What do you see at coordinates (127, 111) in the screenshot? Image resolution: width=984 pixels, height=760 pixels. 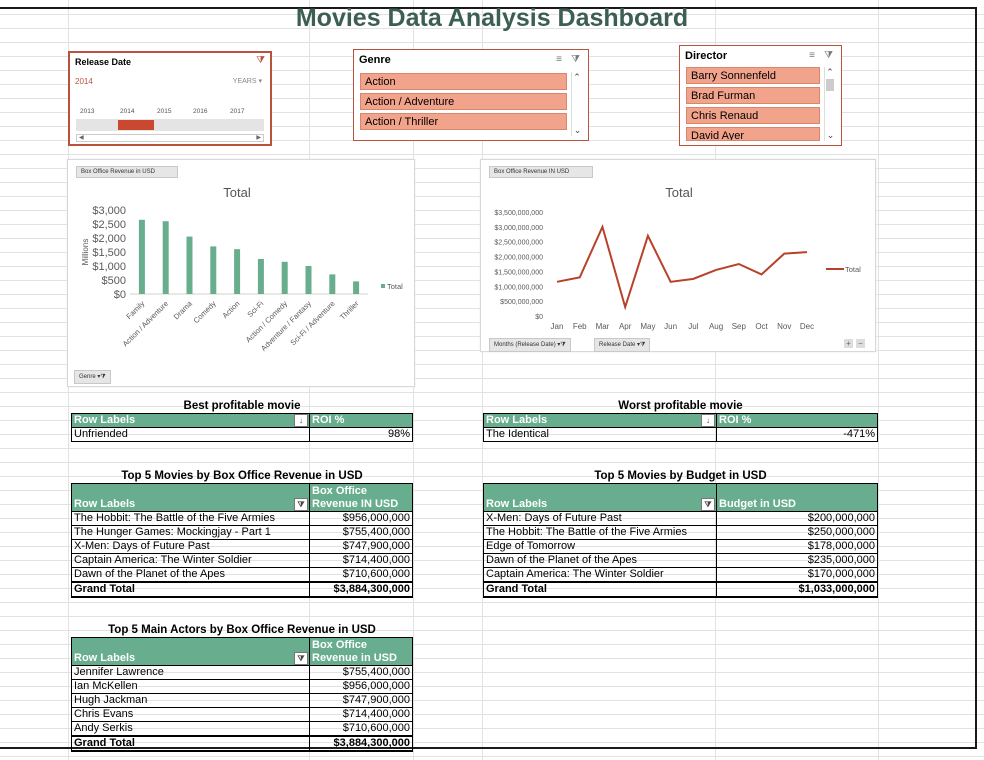 I see `timeline-year-2014: 2014` at bounding box center [127, 111].